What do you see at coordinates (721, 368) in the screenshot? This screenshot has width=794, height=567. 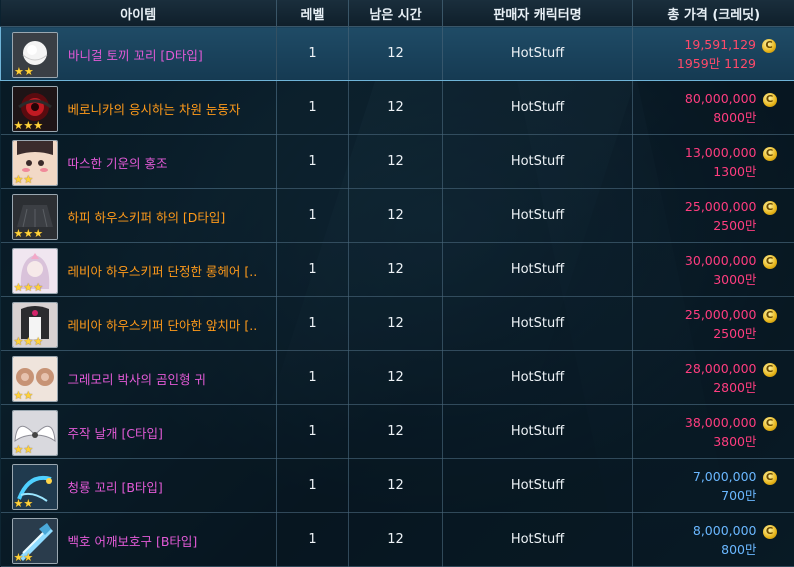 I see `total-price: 28,000,000` at bounding box center [721, 368].